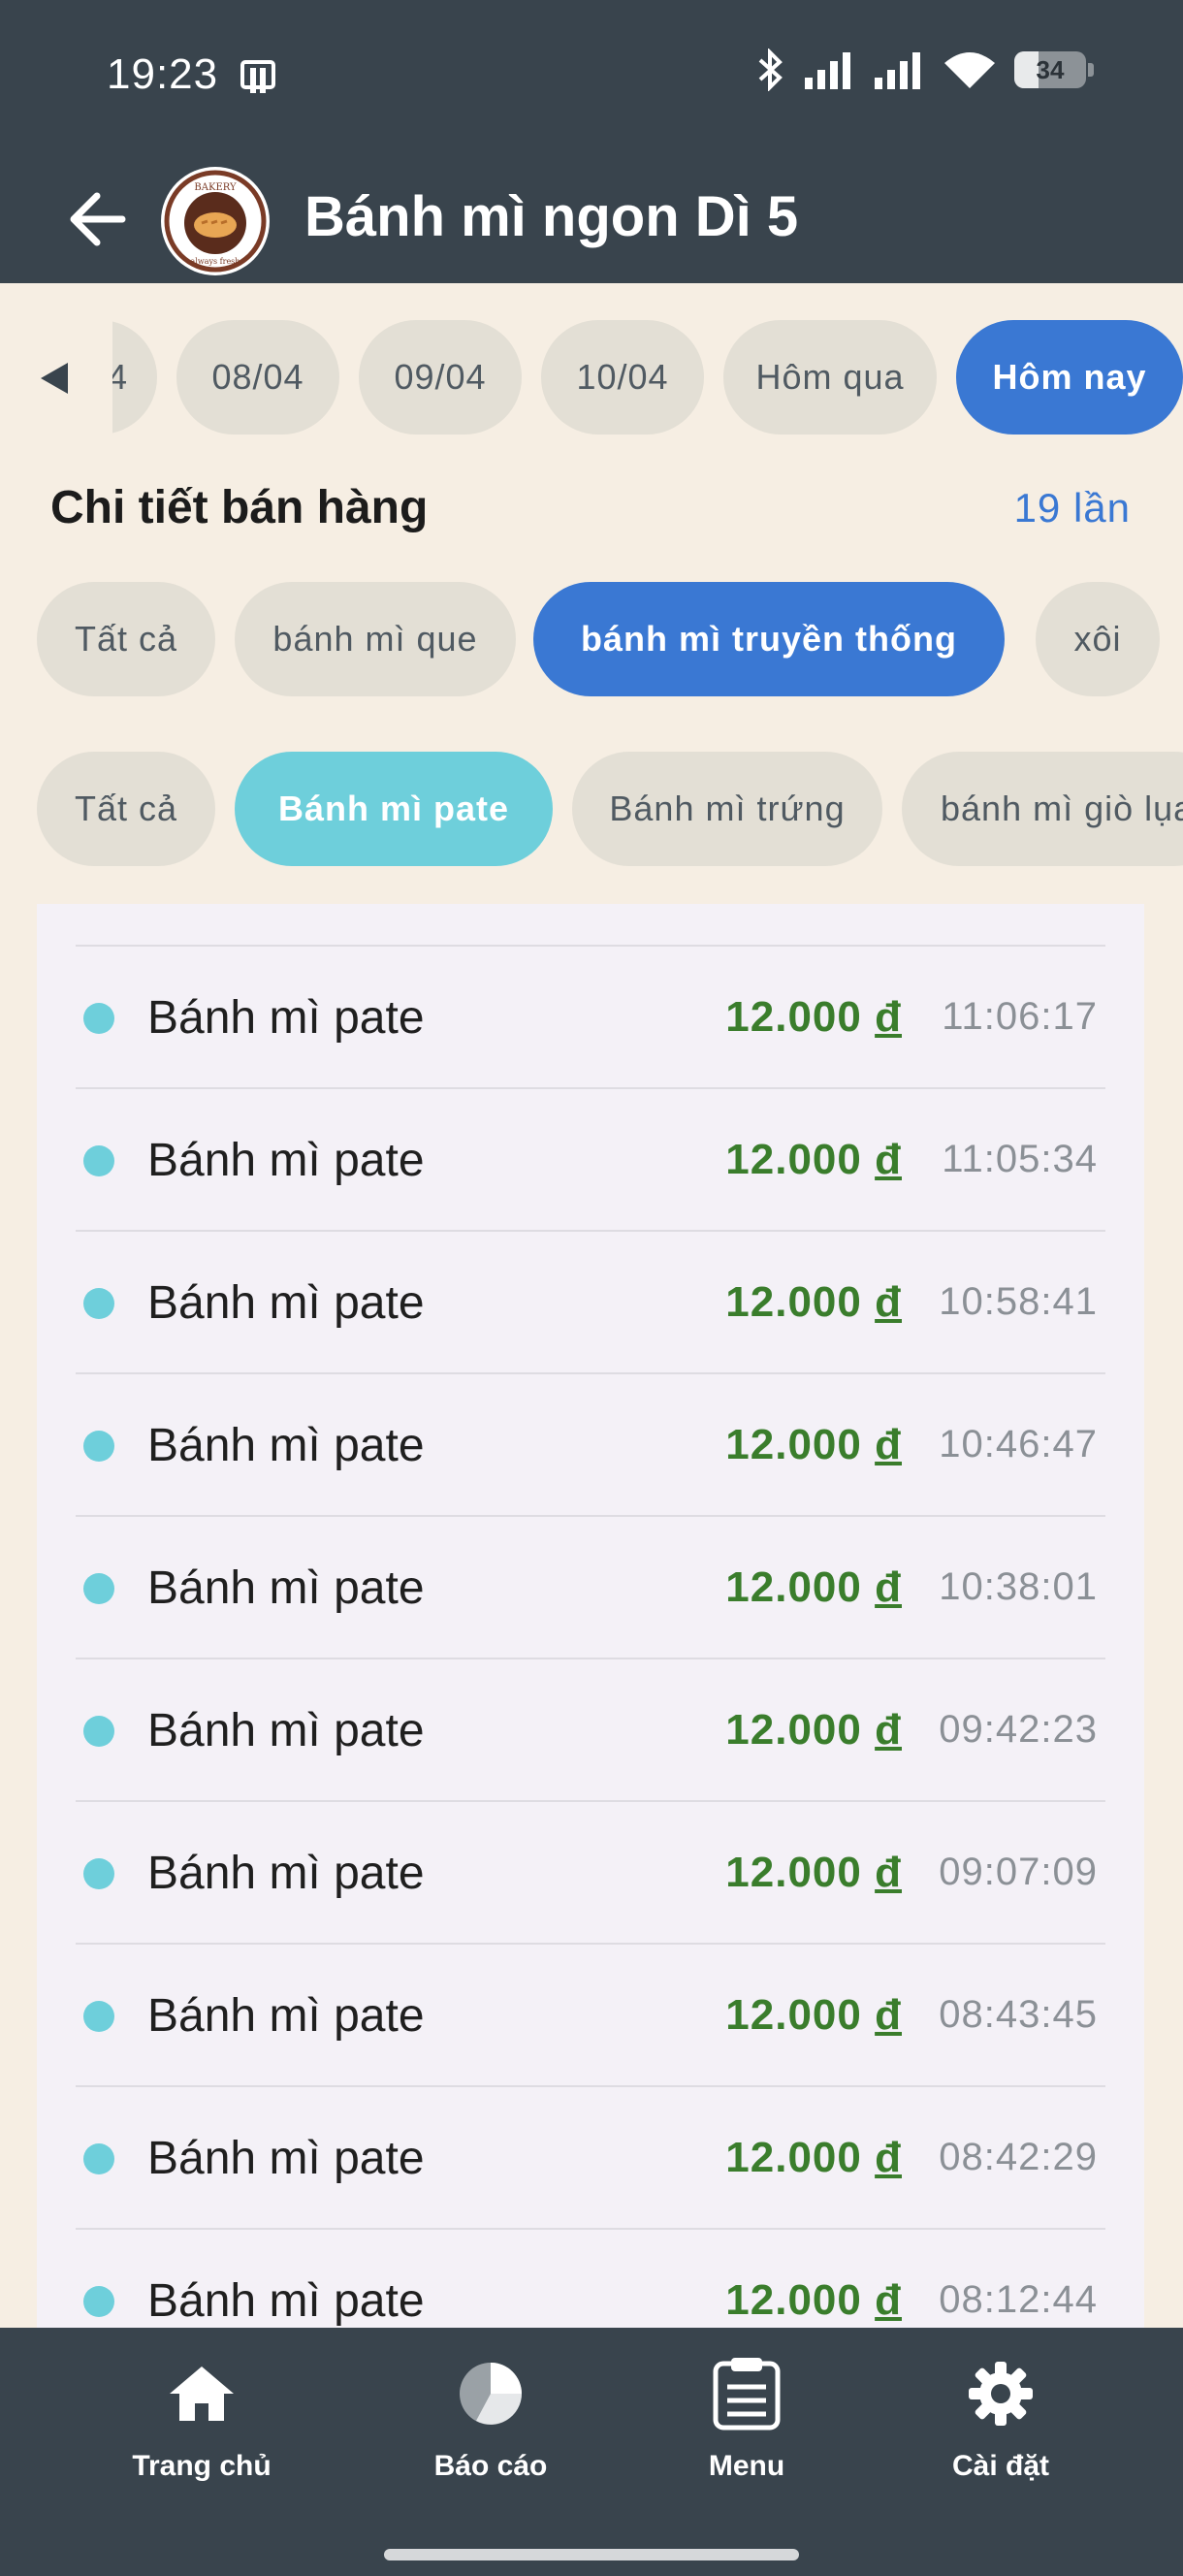 The width and height of the screenshot is (1183, 2576). I want to click on sale-time: 08:42:29, so click(1018, 2157).